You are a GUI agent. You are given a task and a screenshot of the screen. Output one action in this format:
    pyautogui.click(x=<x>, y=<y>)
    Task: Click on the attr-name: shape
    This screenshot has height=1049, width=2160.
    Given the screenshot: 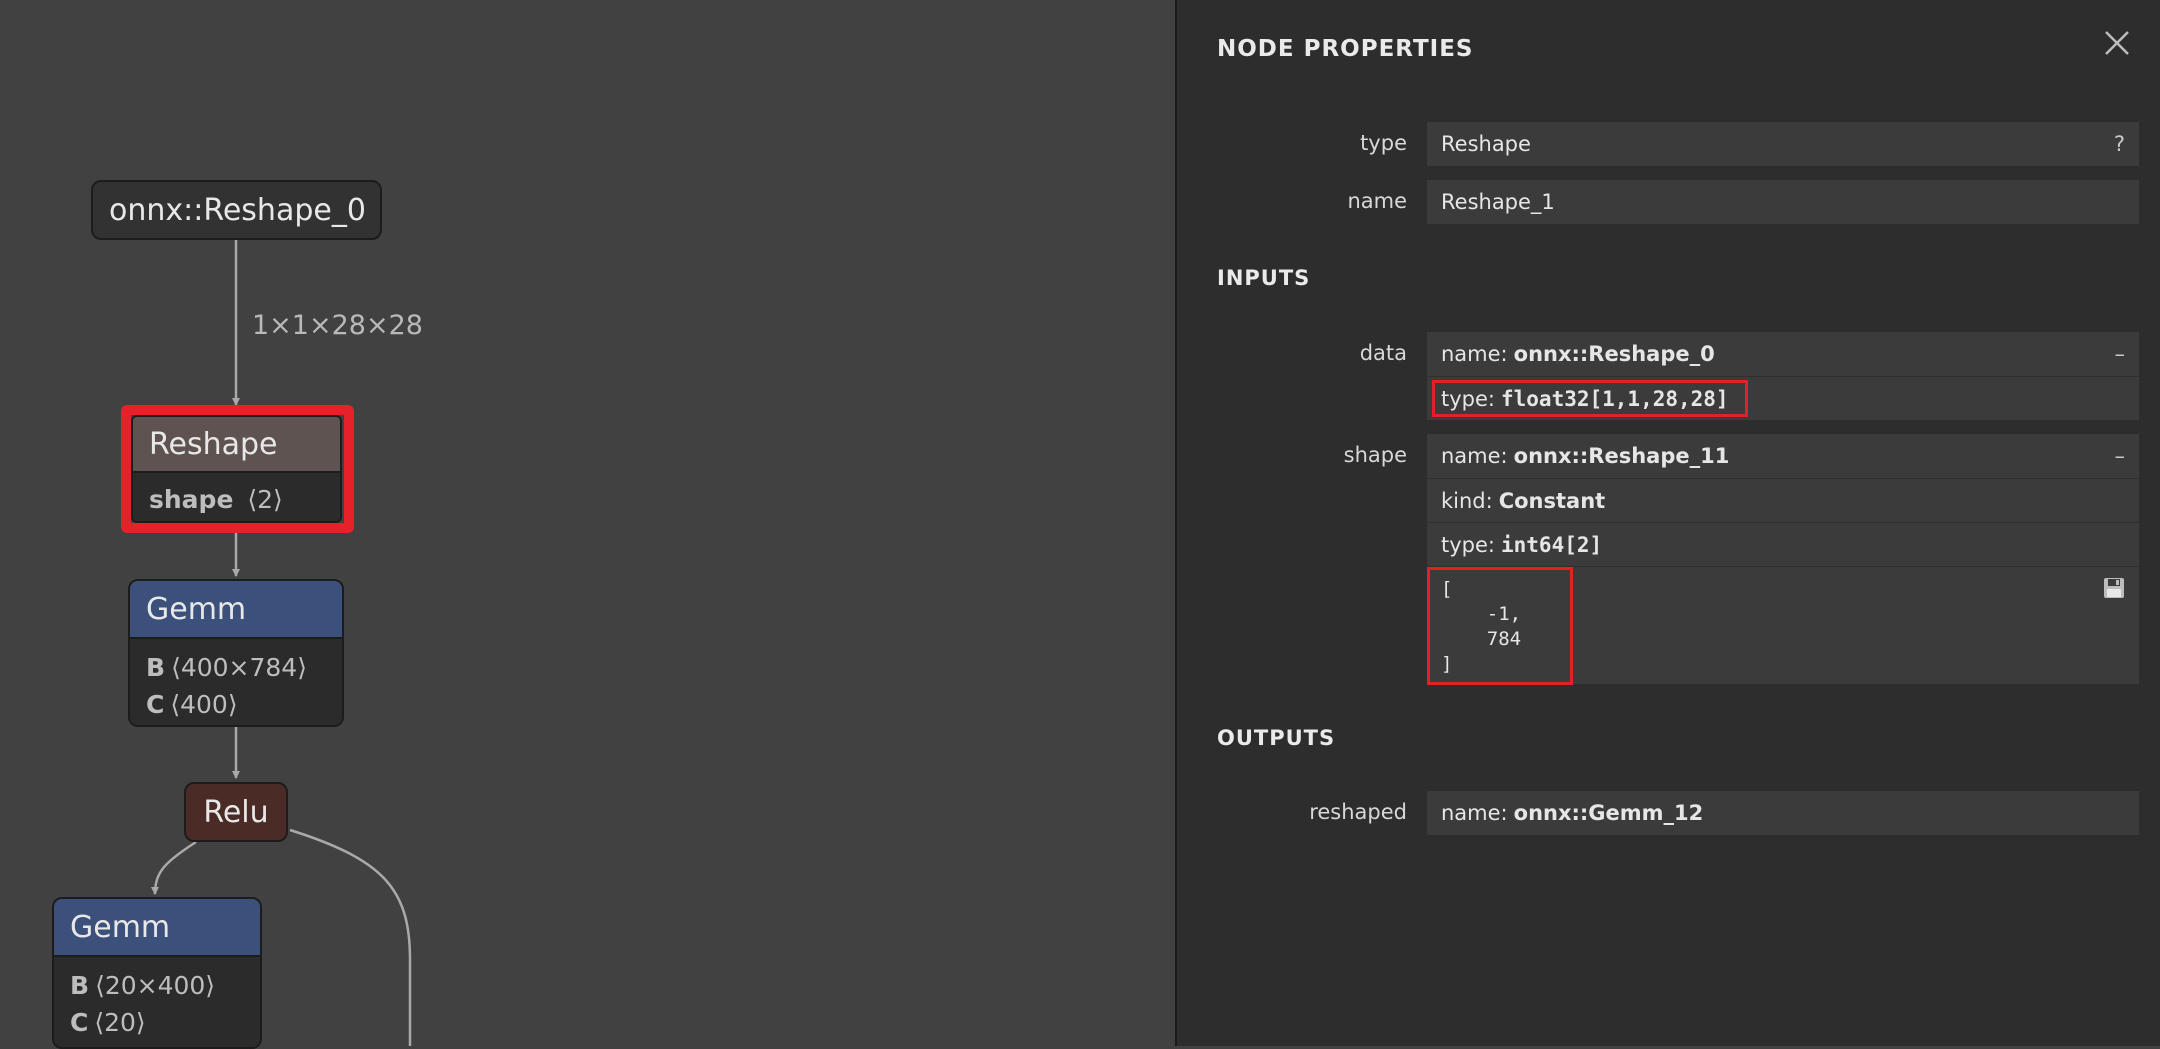 What is the action you would take?
    pyautogui.click(x=191, y=499)
    